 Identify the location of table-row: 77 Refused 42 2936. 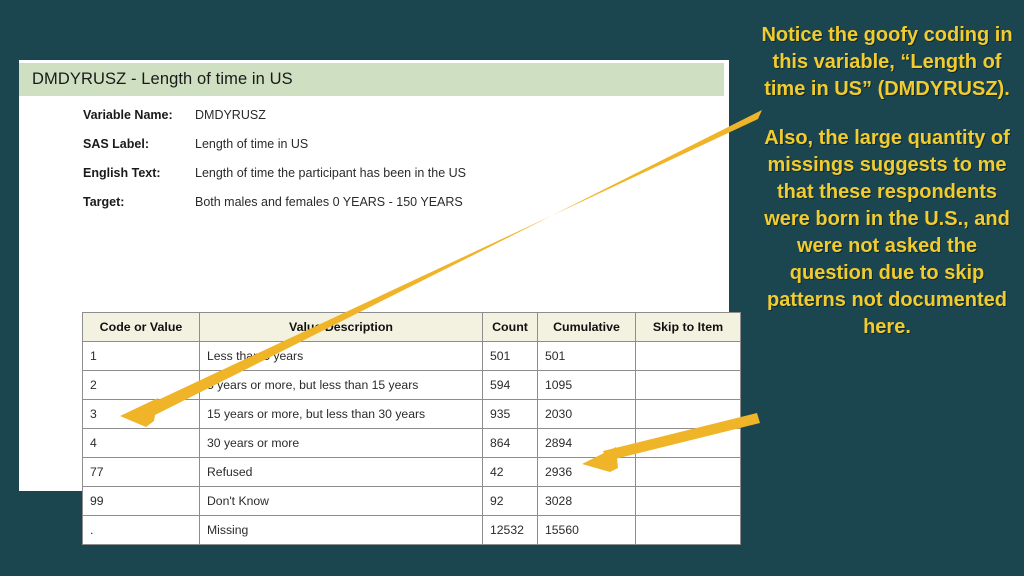
(411, 472).